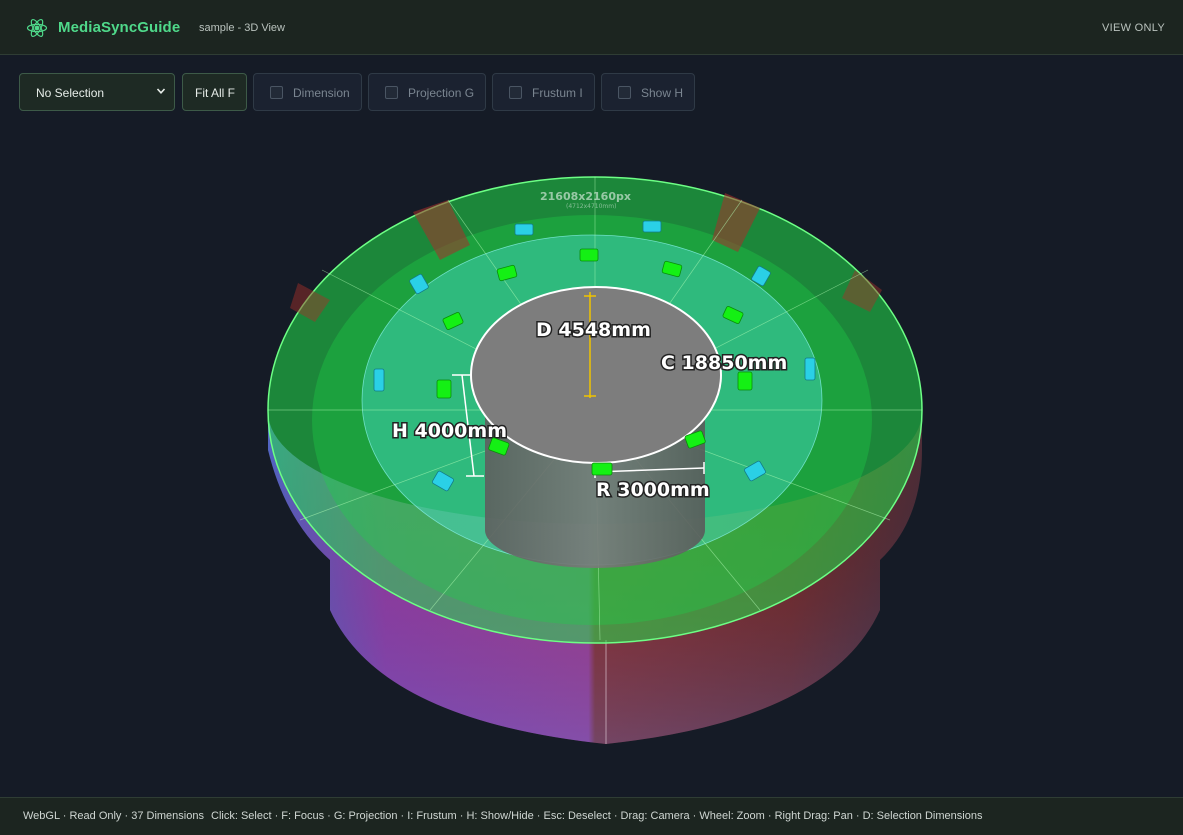 This screenshot has width=1183, height=835. I want to click on resolution-sub-label: (4712x4710mm), so click(591, 206).